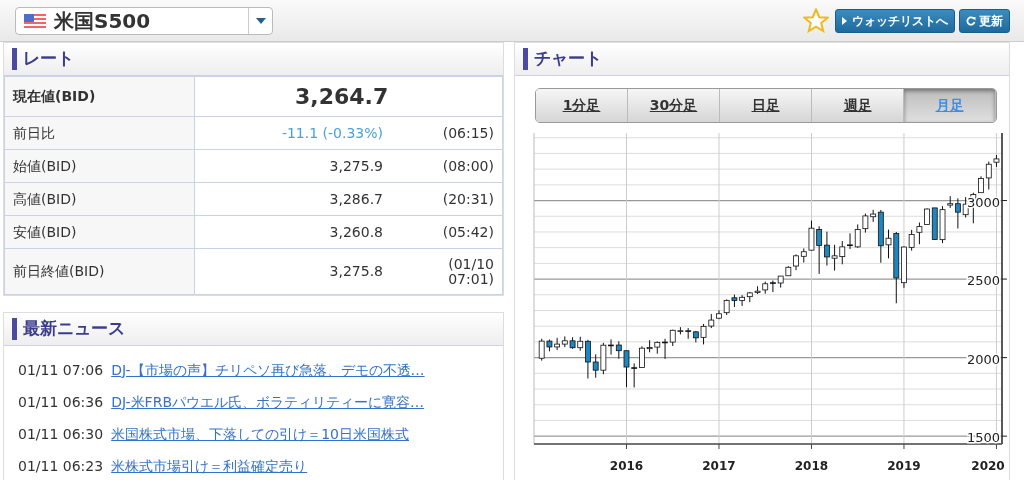 This screenshot has height=480, width=1024. What do you see at coordinates (356, 165) in the screenshot?
I see `price-value: 3,275.9` at bounding box center [356, 165].